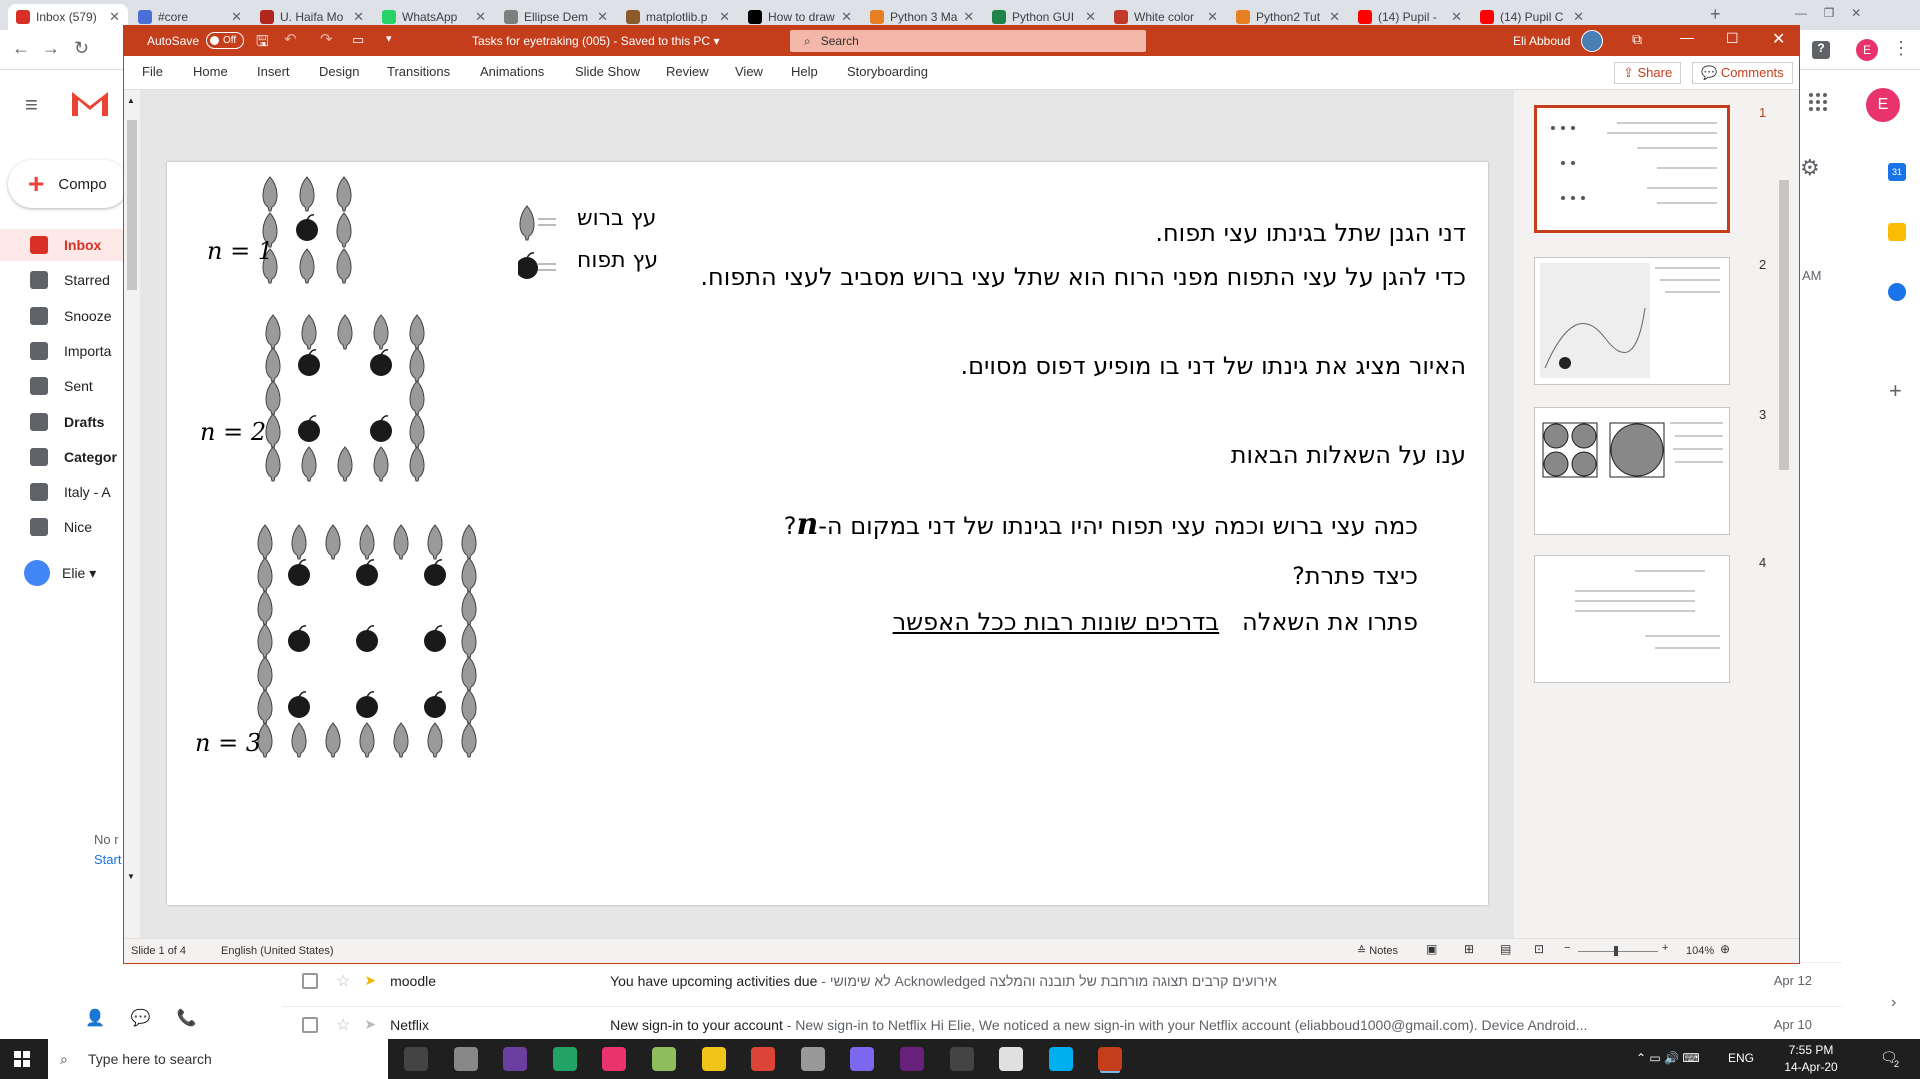  I want to click on sidebar-item: Categor, so click(70, 457).